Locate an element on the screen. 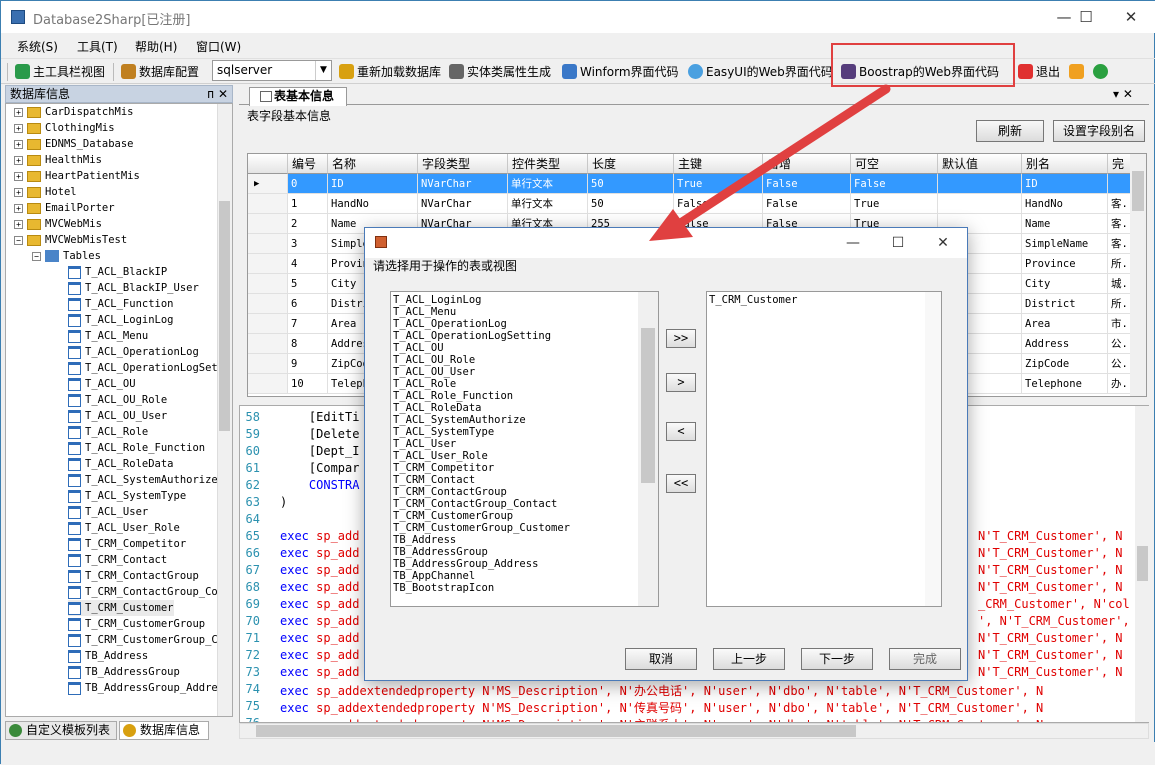  list-item: T_ACL_SystemType is located at coordinates (443, 432).